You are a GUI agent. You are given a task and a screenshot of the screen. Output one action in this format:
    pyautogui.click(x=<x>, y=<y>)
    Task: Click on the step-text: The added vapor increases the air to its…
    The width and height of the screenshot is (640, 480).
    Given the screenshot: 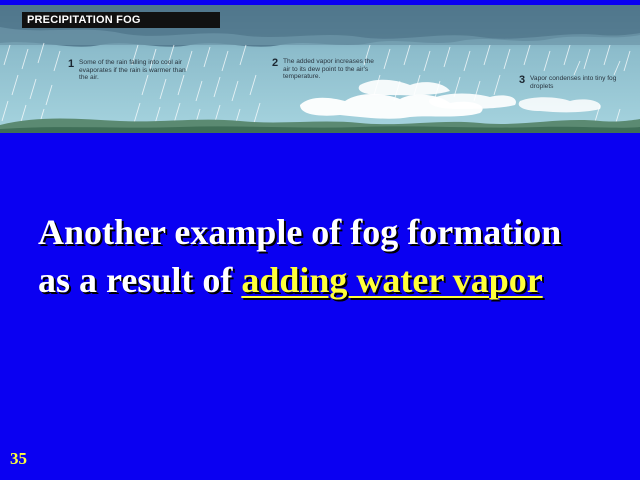 What is the action you would take?
    pyautogui.click(x=328, y=69)
    